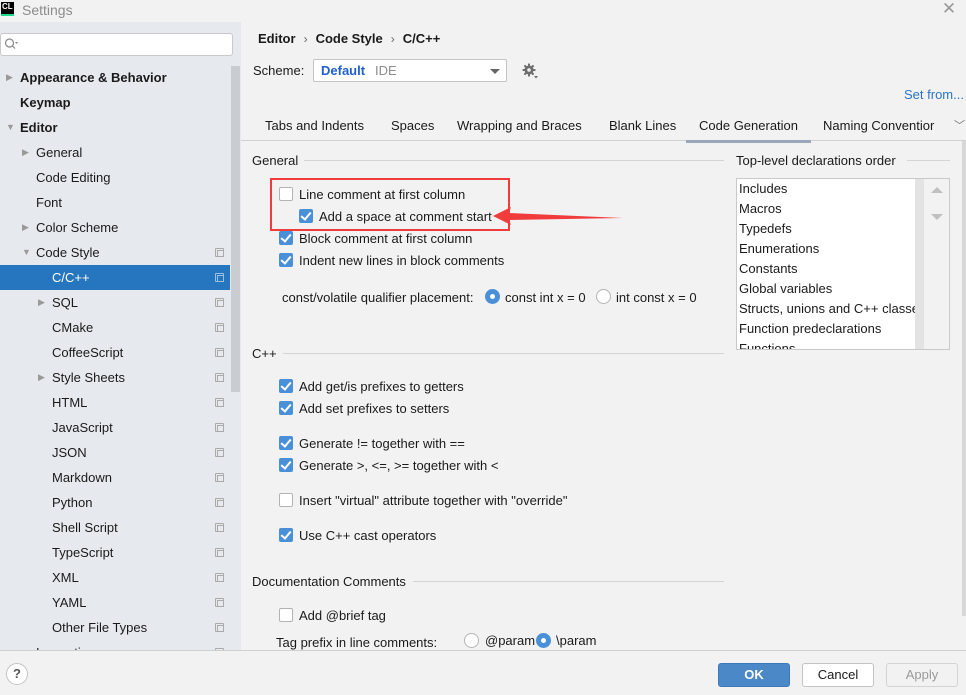 Image resolution: width=966 pixels, height=695 pixels. Describe the element at coordinates (830, 229) in the screenshot. I see `declarations-order-item: Typedefs` at that location.